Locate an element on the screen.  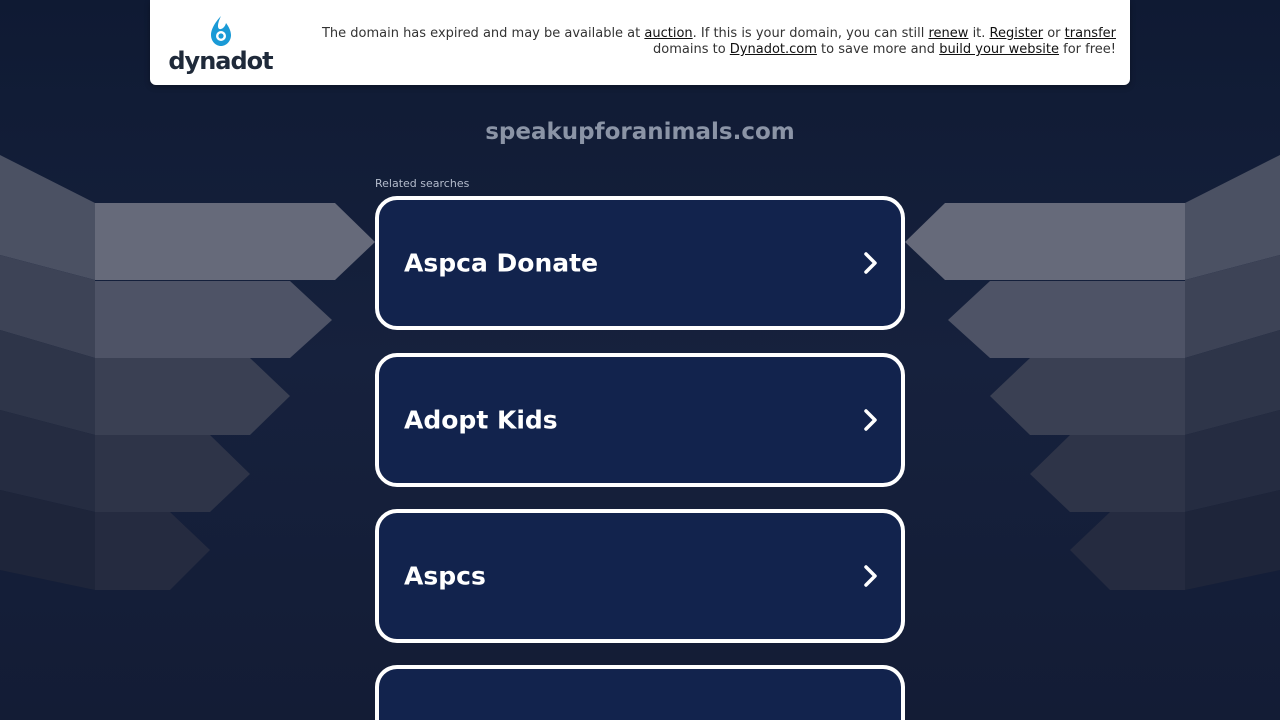
related-searches-label: Related searches is located at coordinates (422, 183).